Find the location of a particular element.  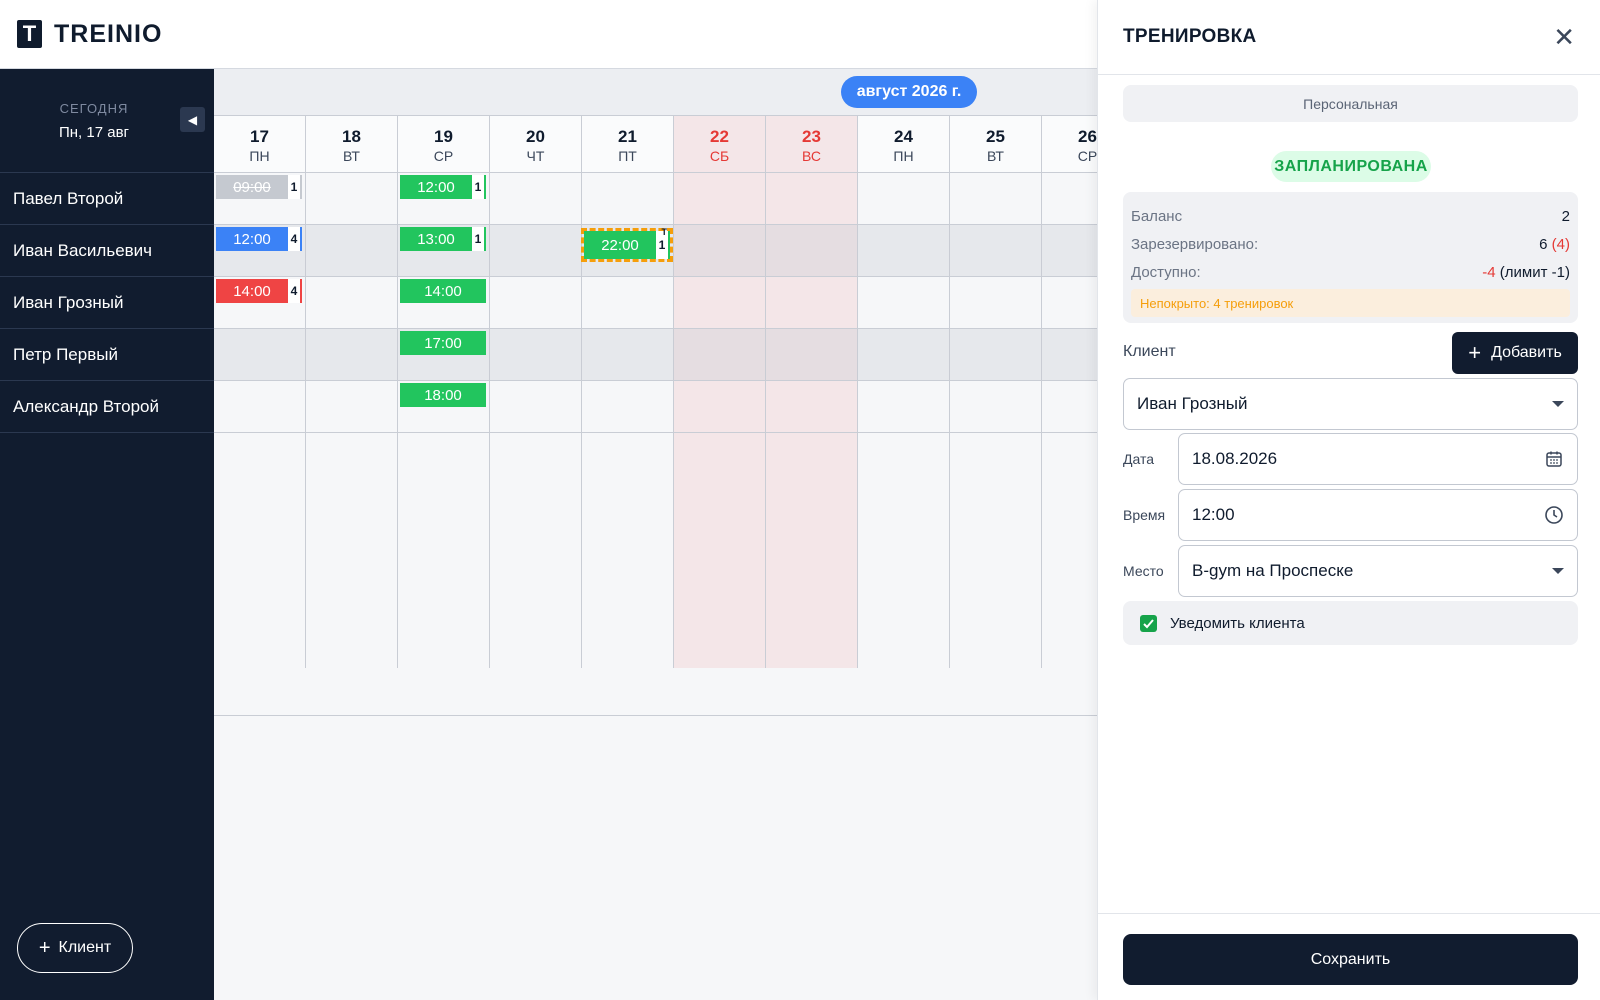

client-select: Иван Грозный is located at coordinates (1350, 404).